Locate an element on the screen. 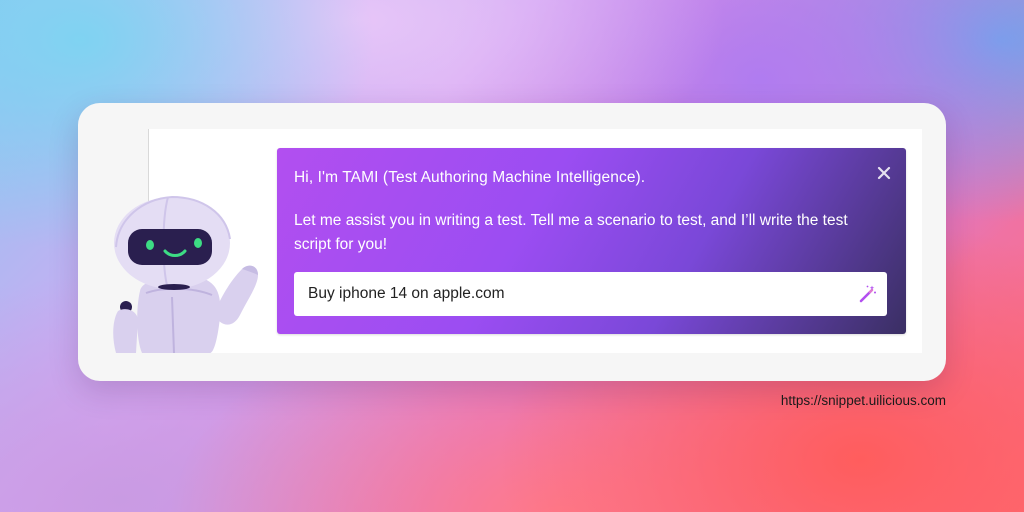 The height and width of the screenshot is (512, 1024). close-icon is located at coordinates (884, 173).